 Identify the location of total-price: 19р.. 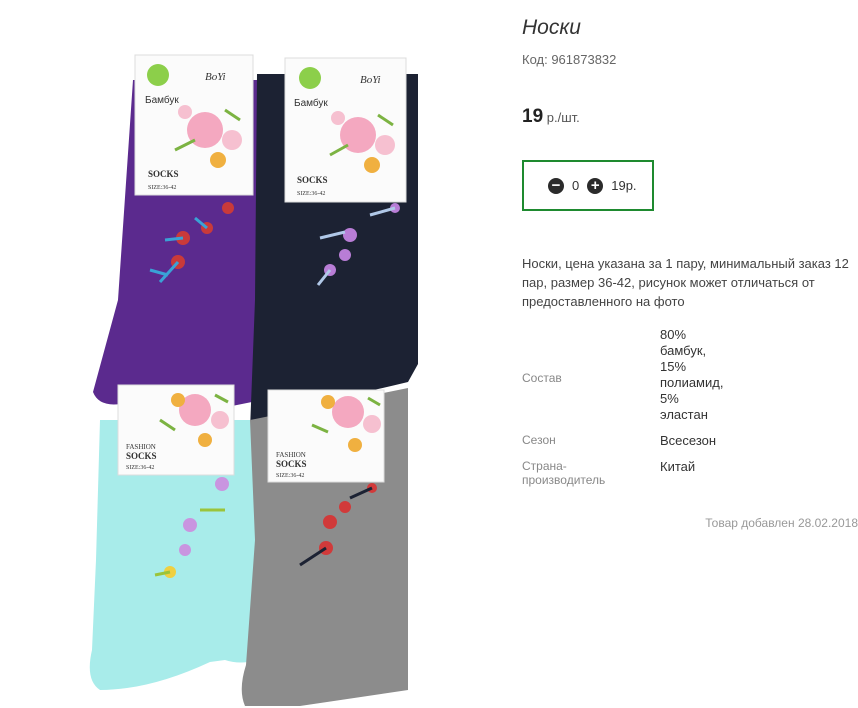
(624, 185).